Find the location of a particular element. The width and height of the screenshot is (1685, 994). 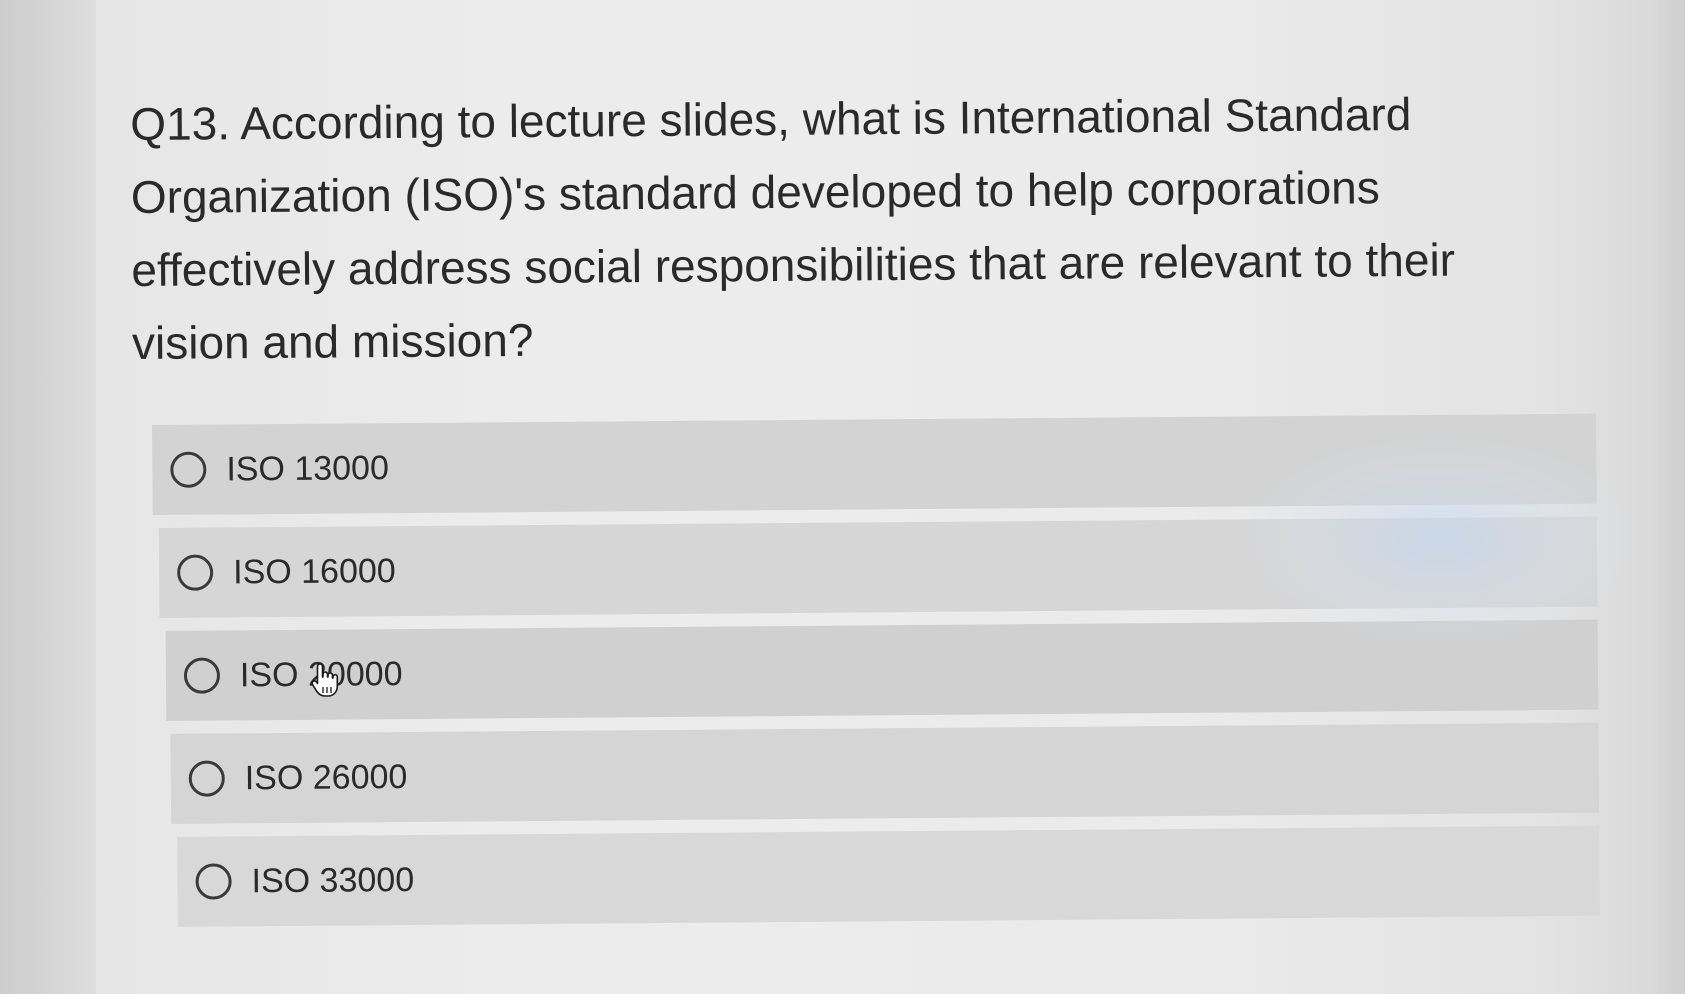

answer-option-label: ISO 16000 is located at coordinates (314, 571).